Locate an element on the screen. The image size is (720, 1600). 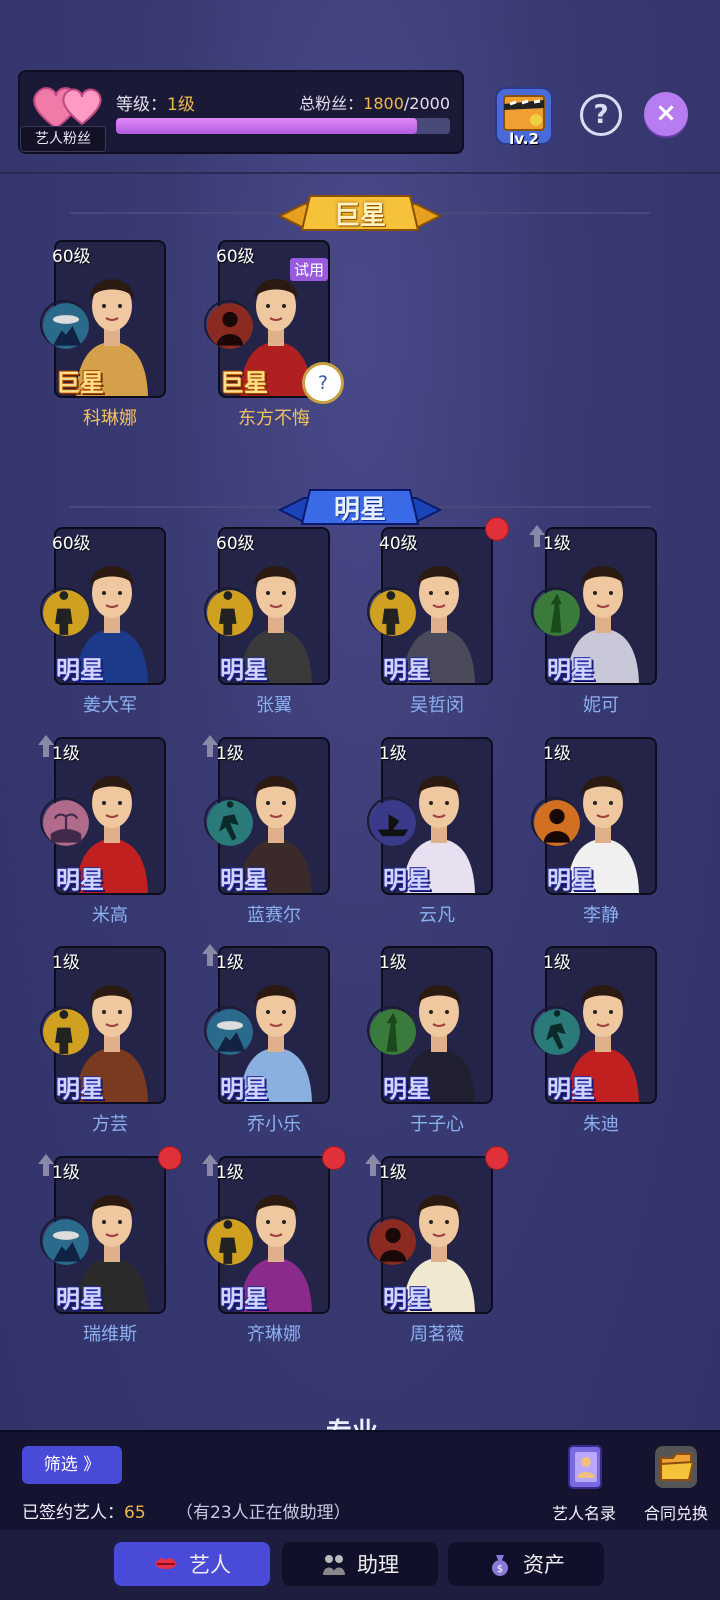
money-bag-icon: $ is located at coordinates (500, 1565).